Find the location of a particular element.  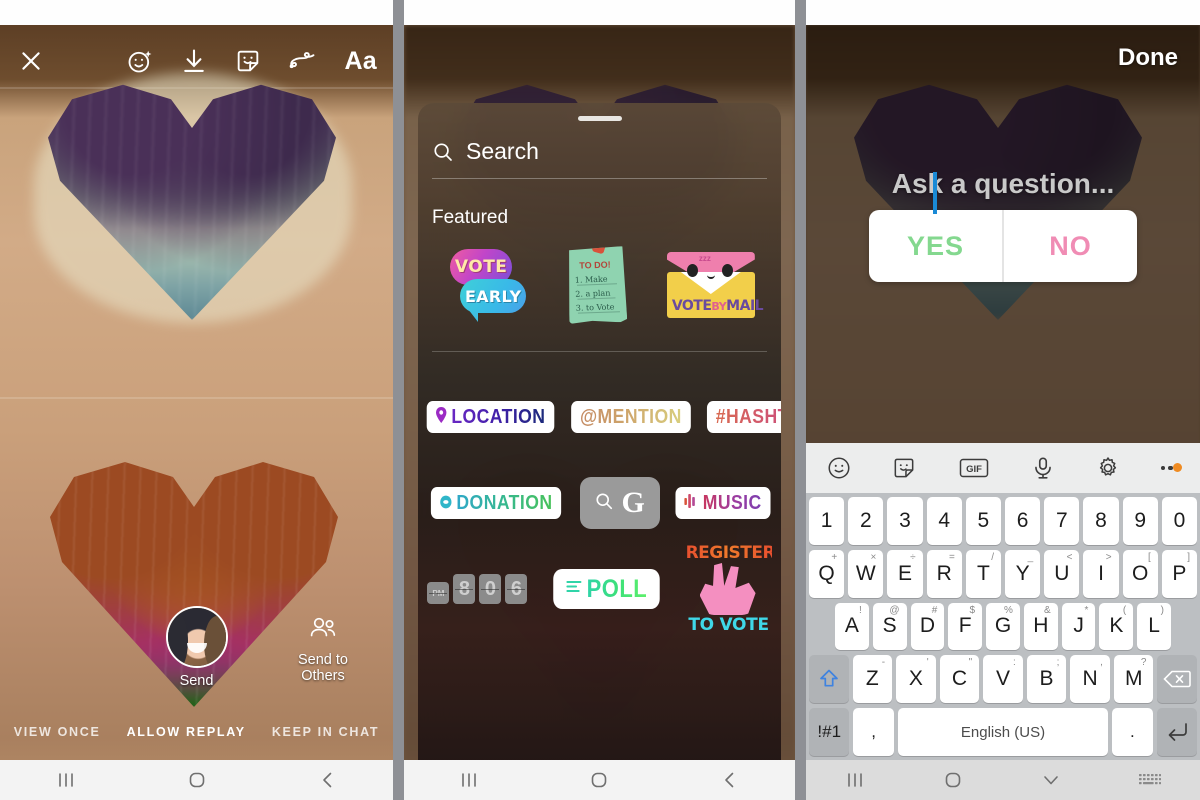

drag-handle is located at coordinates (599, 118).